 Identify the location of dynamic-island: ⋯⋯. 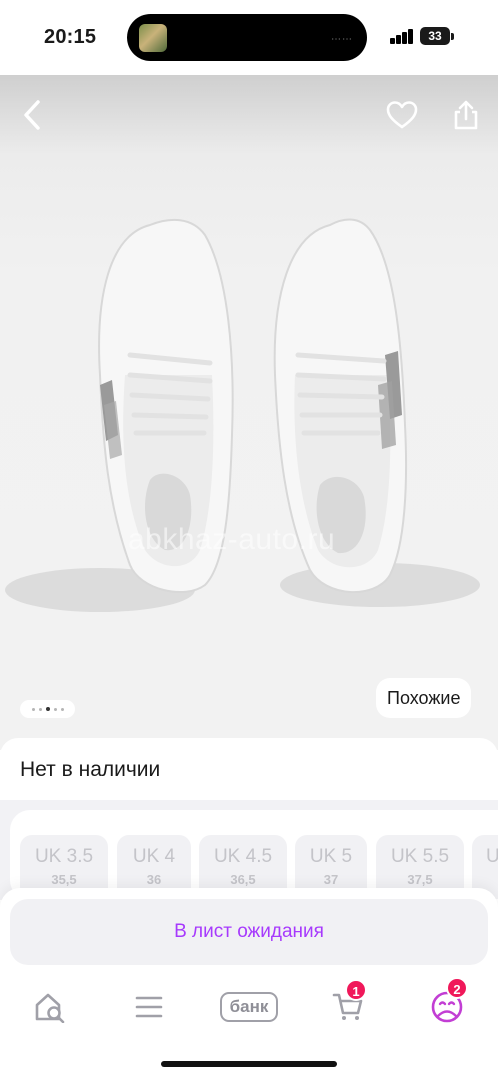
(247, 37).